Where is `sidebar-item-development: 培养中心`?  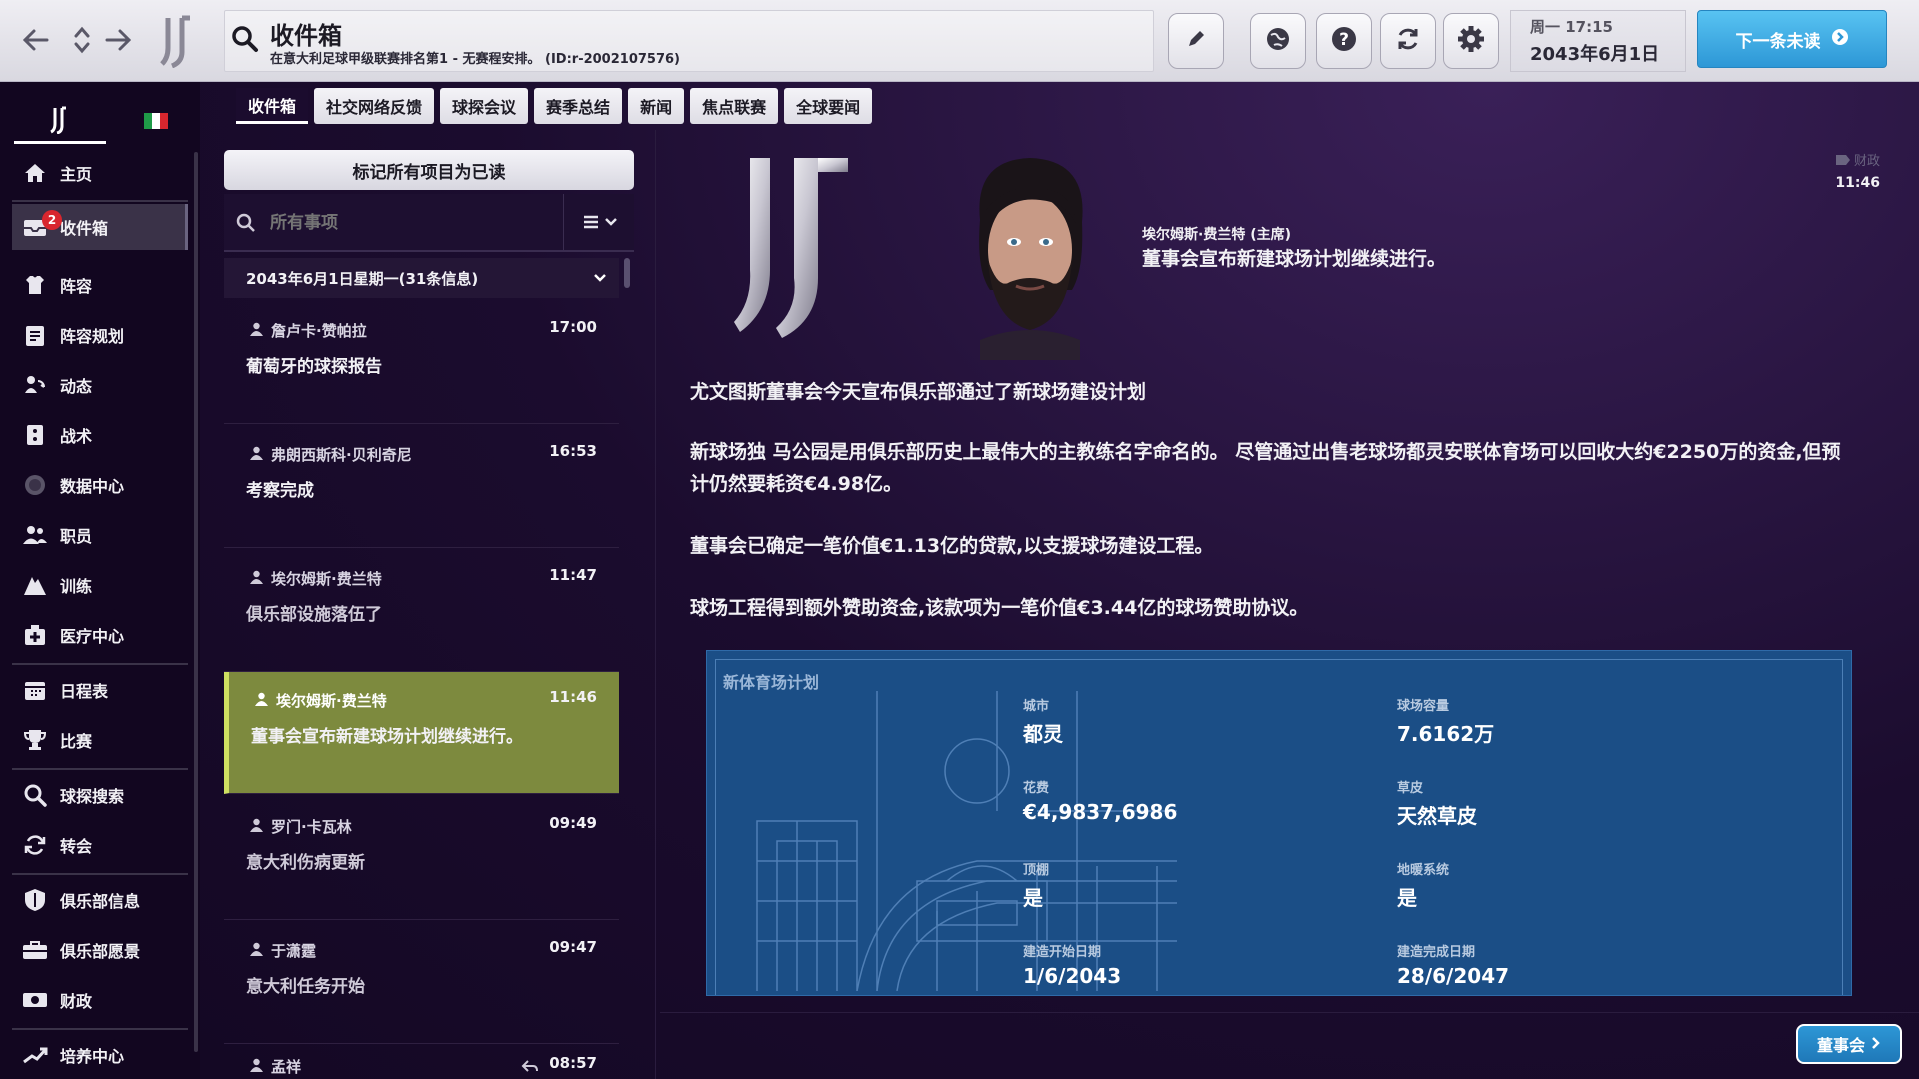 sidebar-item-development: 培养中心 is located at coordinates (100, 1055).